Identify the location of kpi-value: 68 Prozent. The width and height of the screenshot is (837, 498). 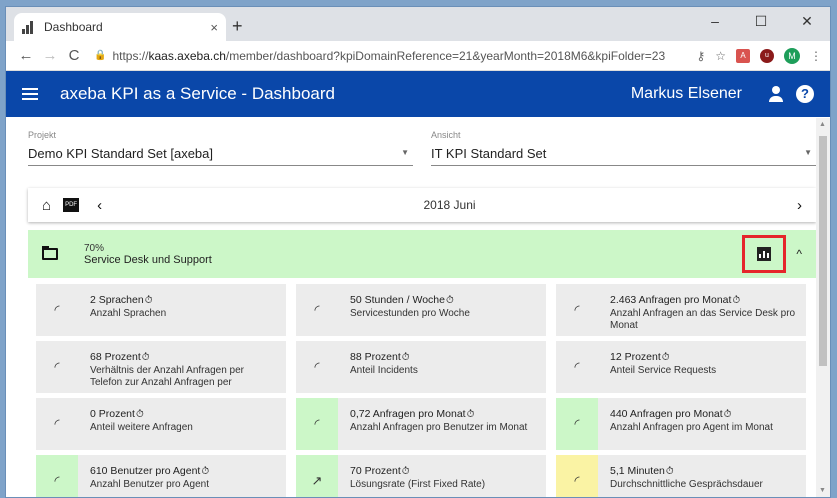
(115, 357).